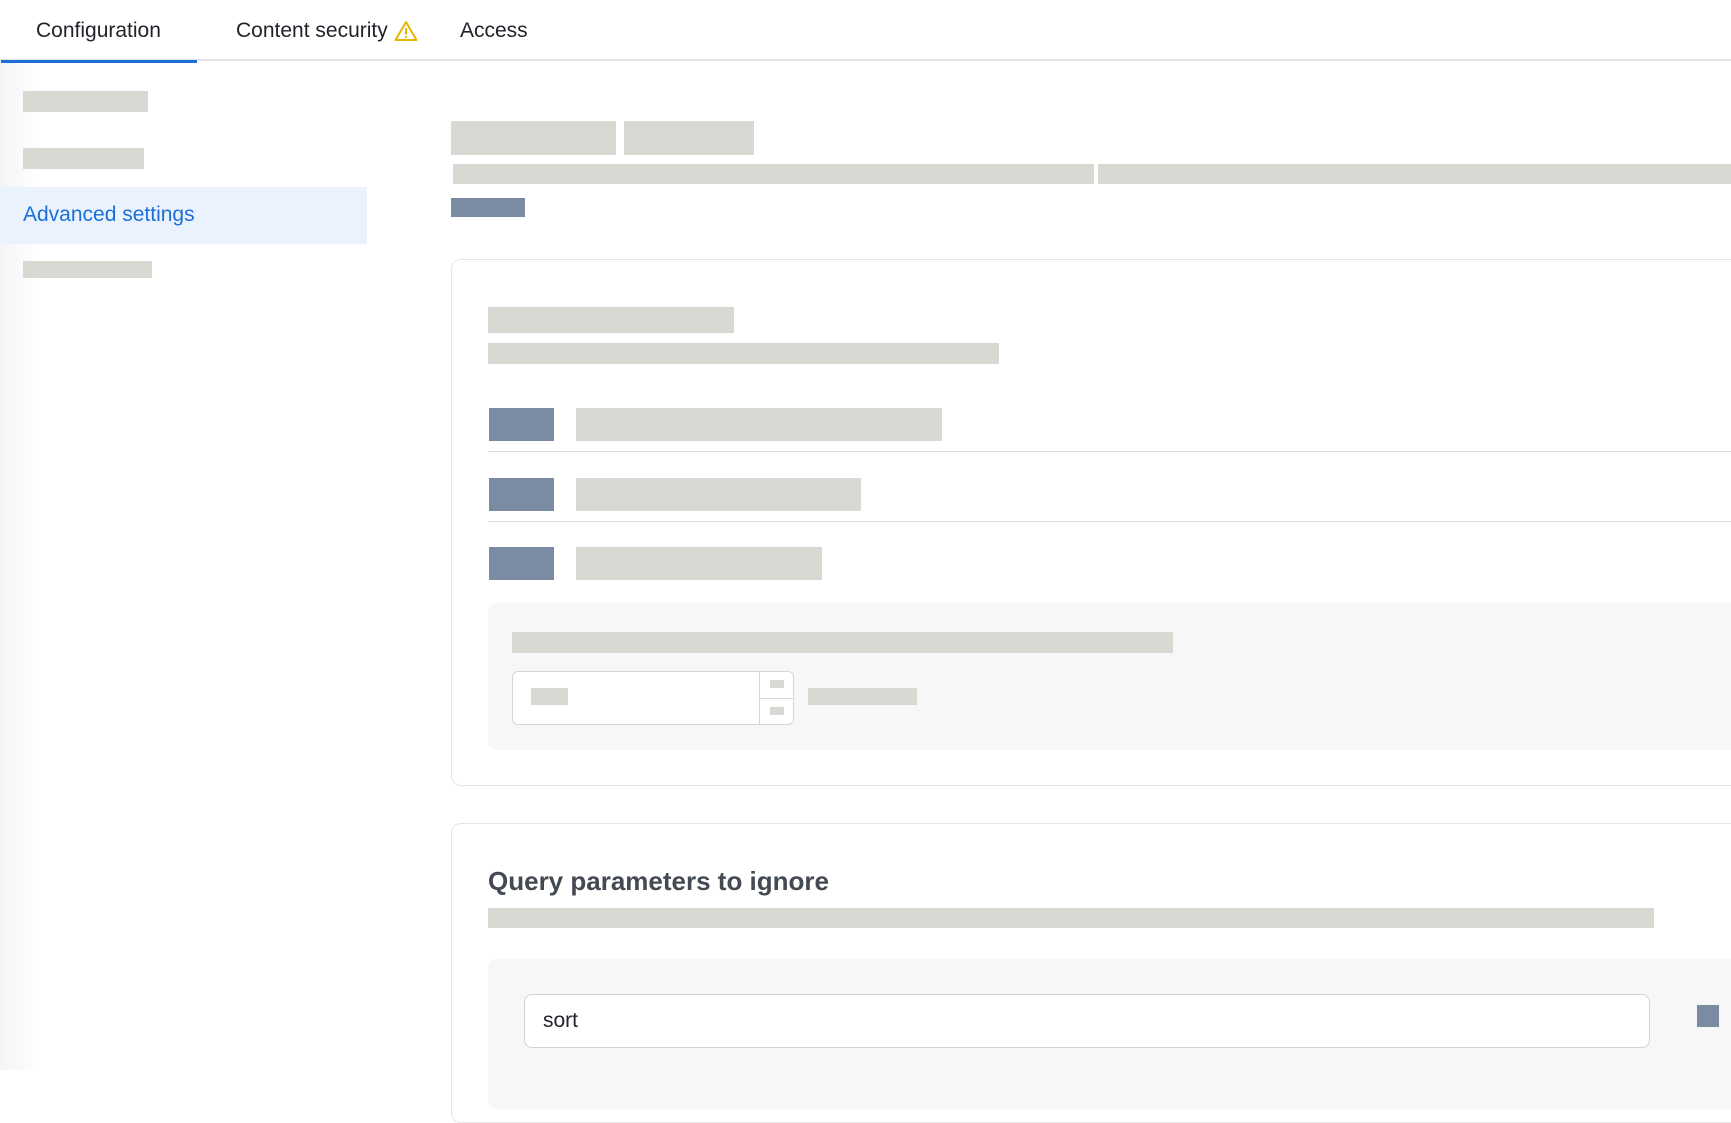 The height and width of the screenshot is (1123, 1731). What do you see at coordinates (1071, 918) in the screenshot?
I see `section-description-placeholder` at bounding box center [1071, 918].